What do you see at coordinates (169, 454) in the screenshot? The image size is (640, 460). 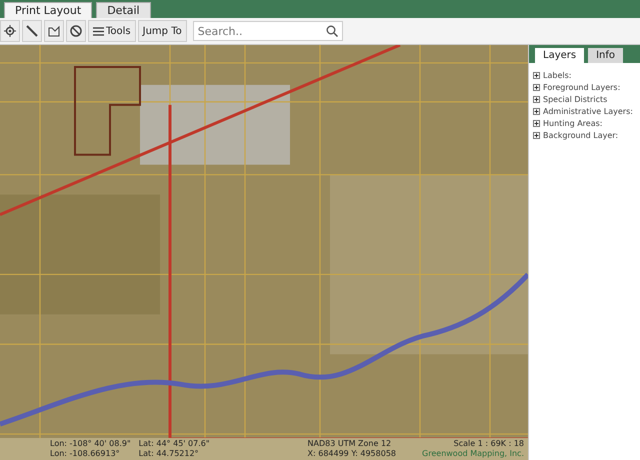 I see `latitude-decimal: Lat: 44.75212°` at bounding box center [169, 454].